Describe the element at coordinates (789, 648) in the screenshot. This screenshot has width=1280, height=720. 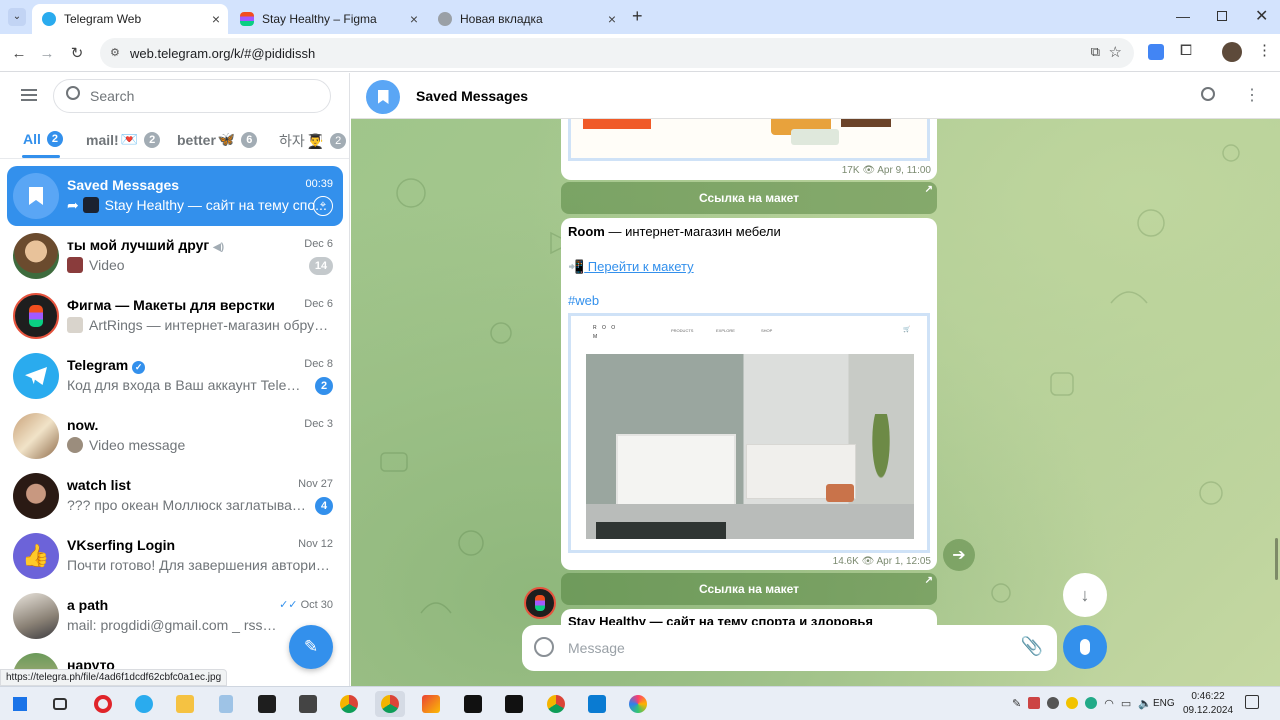
I see `message-input: Message 📎` at that location.